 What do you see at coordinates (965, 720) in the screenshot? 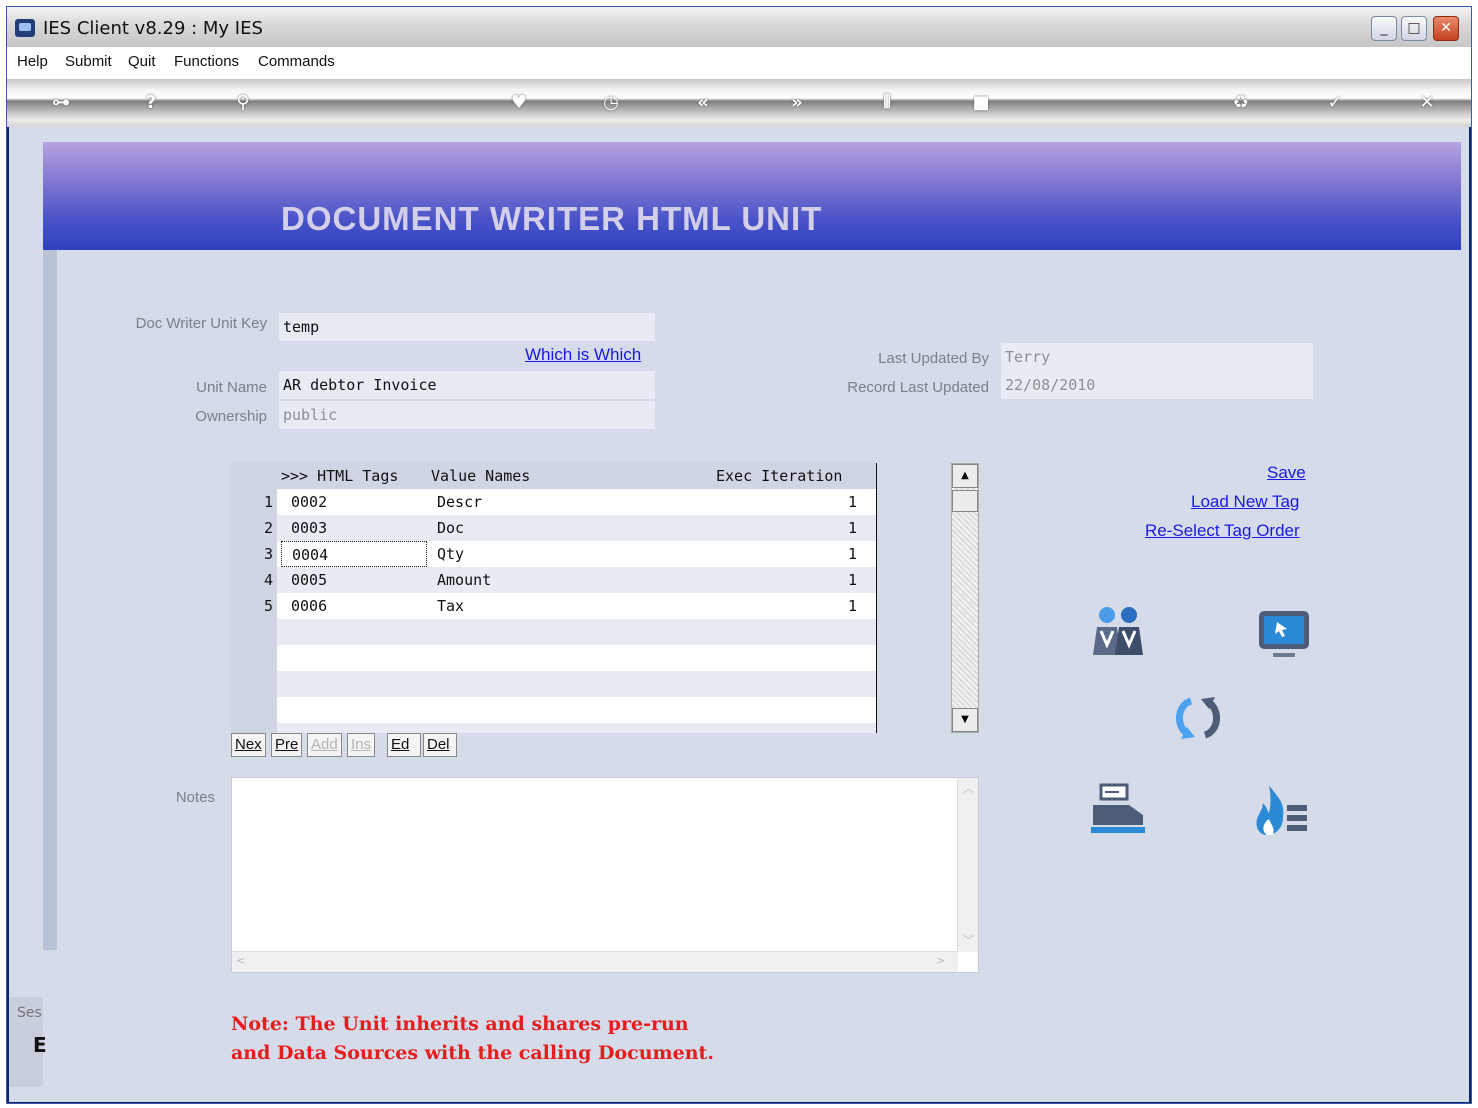
I see `scroll-down-icon: ▼` at bounding box center [965, 720].